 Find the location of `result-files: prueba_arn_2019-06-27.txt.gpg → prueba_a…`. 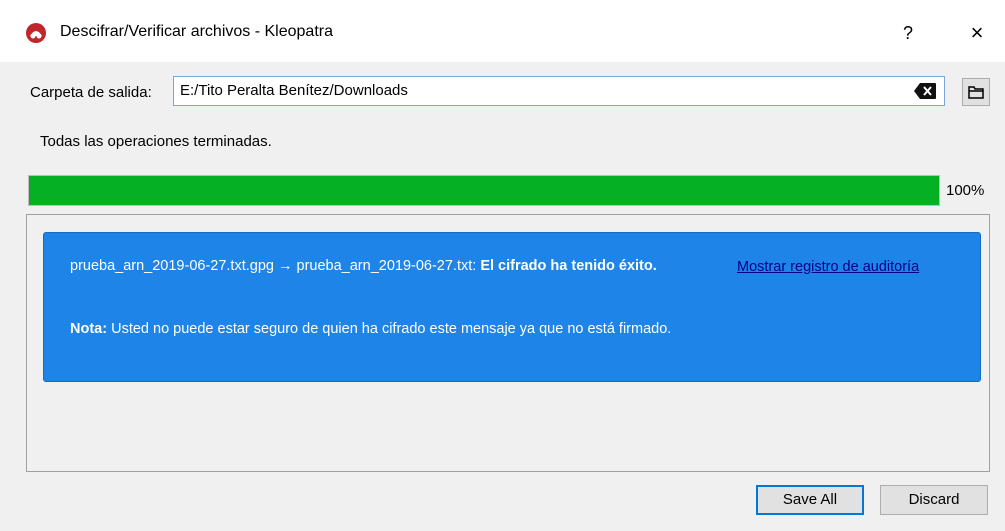

result-files: prueba_arn_2019-06-27.txt.gpg → prueba_a… is located at coordinates (273, 266).